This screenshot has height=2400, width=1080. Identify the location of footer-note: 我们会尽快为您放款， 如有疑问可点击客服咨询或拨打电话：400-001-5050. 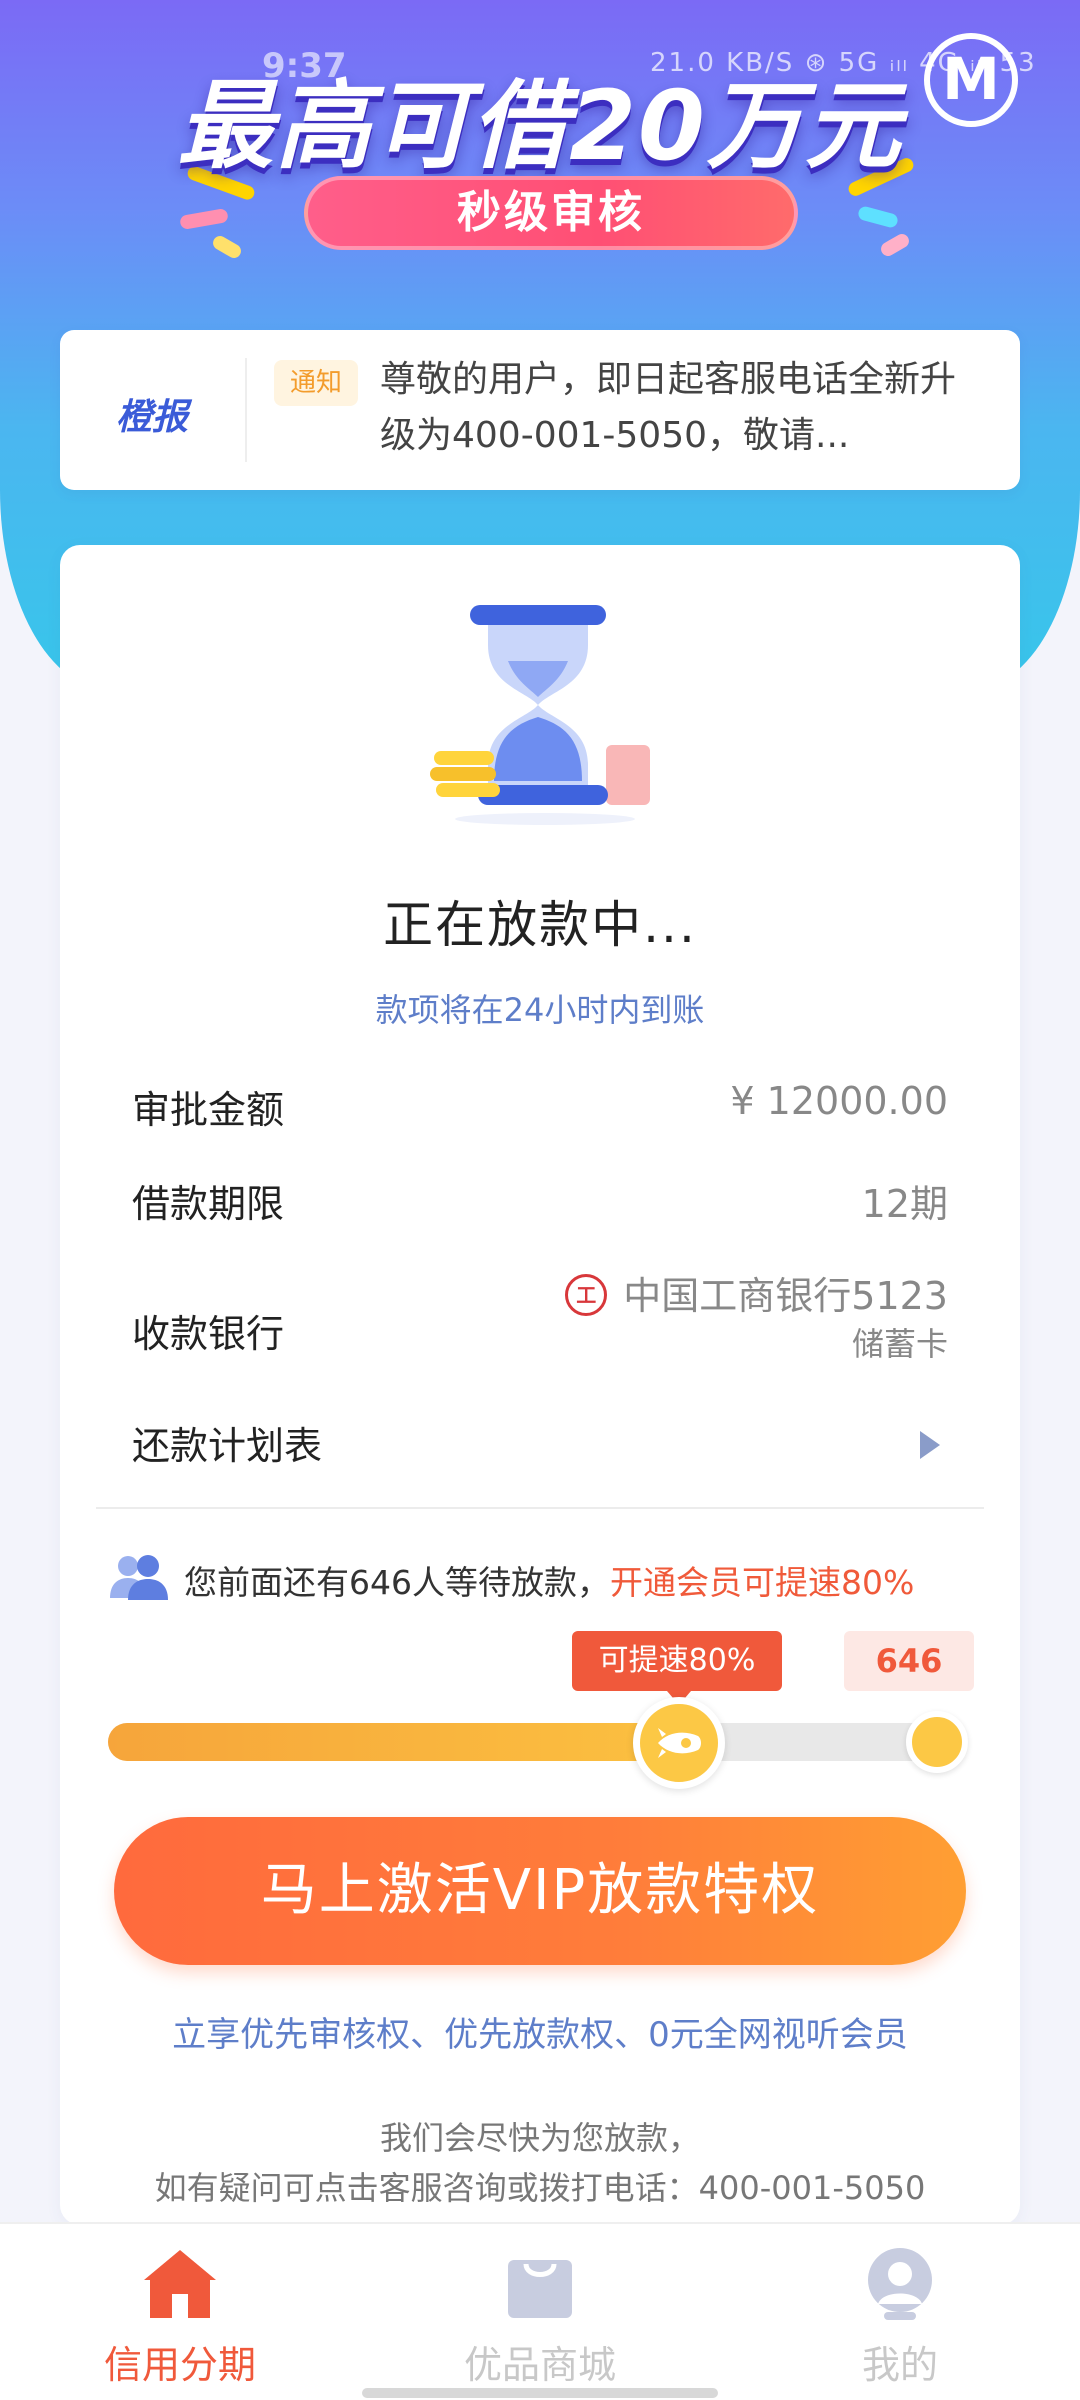
(540, 2163).